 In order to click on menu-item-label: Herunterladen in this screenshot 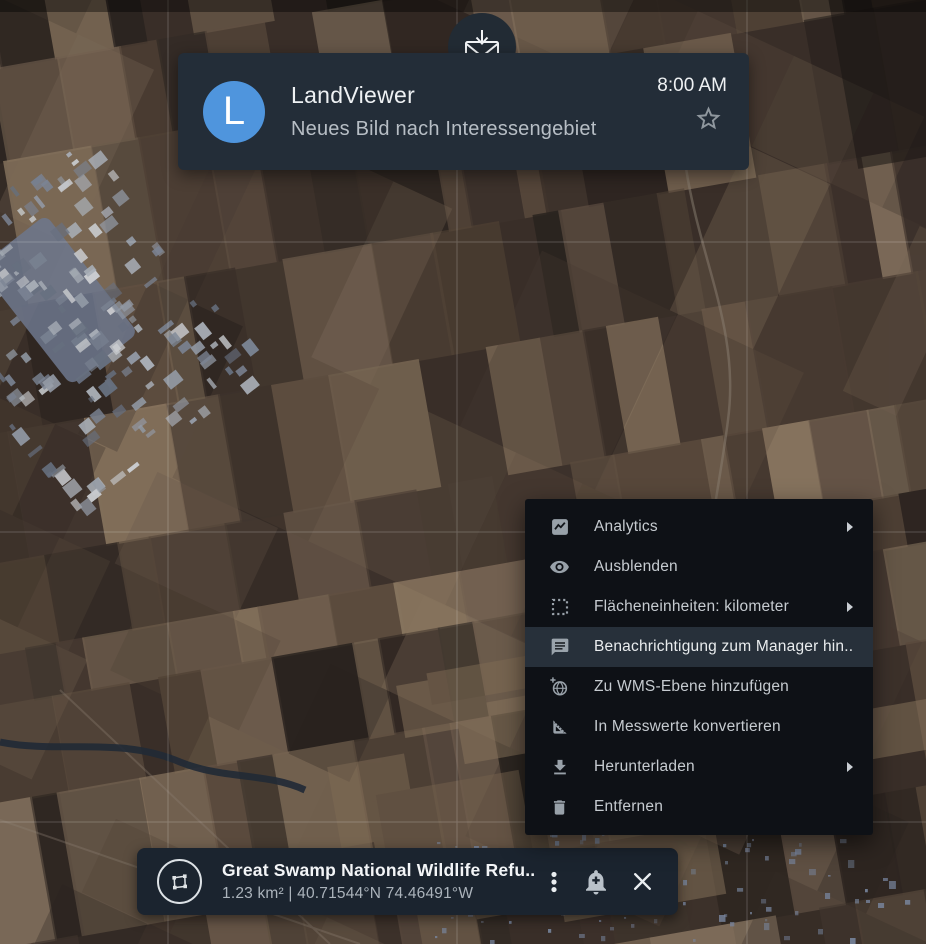, I will do `click(644, 766)`.